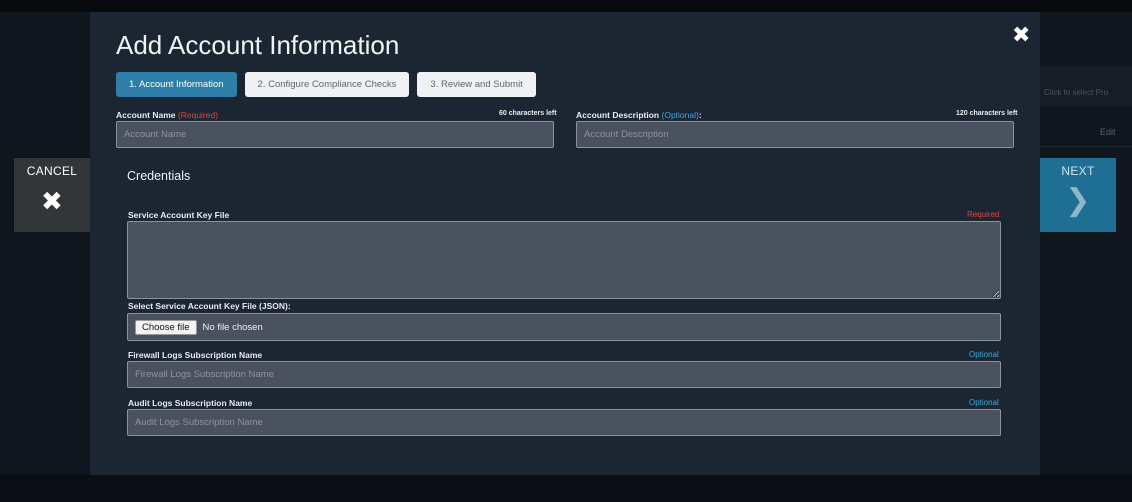  Describe the element at coordinates (564, 327) in the screenshot. I see `key-file-picker: Choose file No file chosen` at that location.